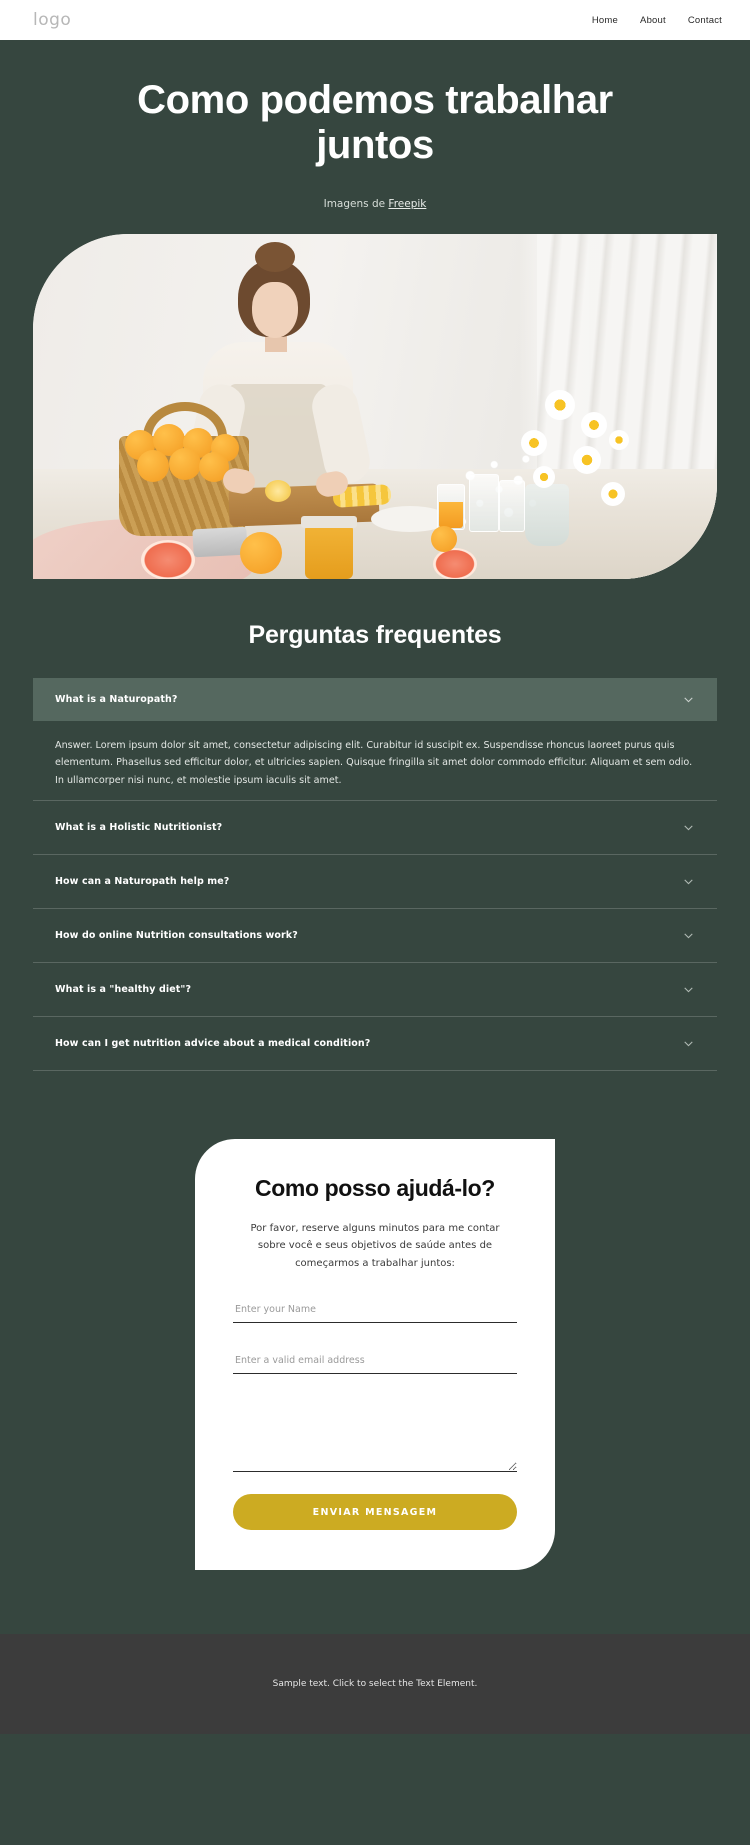  What do you see at coordinates (605, 20) in the screenshot?
I see `nav-link-home: Home` at bounding box center [605, 20].